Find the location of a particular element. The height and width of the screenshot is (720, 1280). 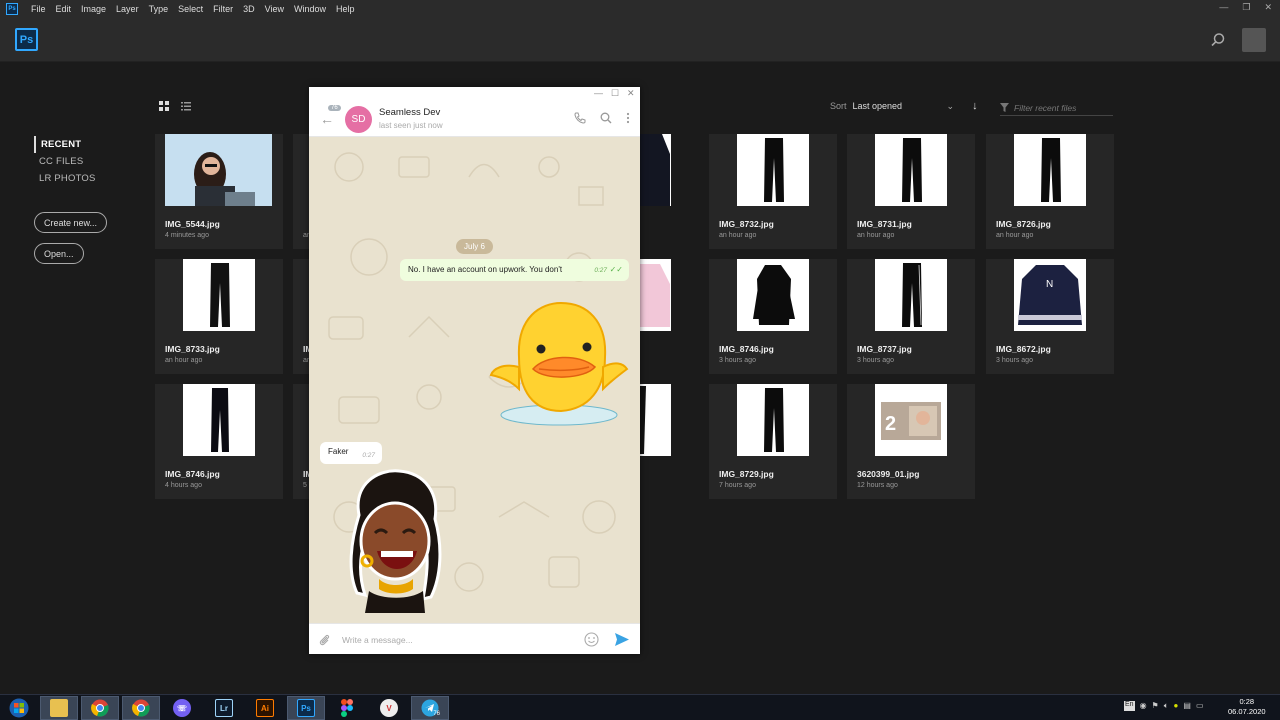

telegram-unread-badge: 76 is located at coordinates (436, 714).